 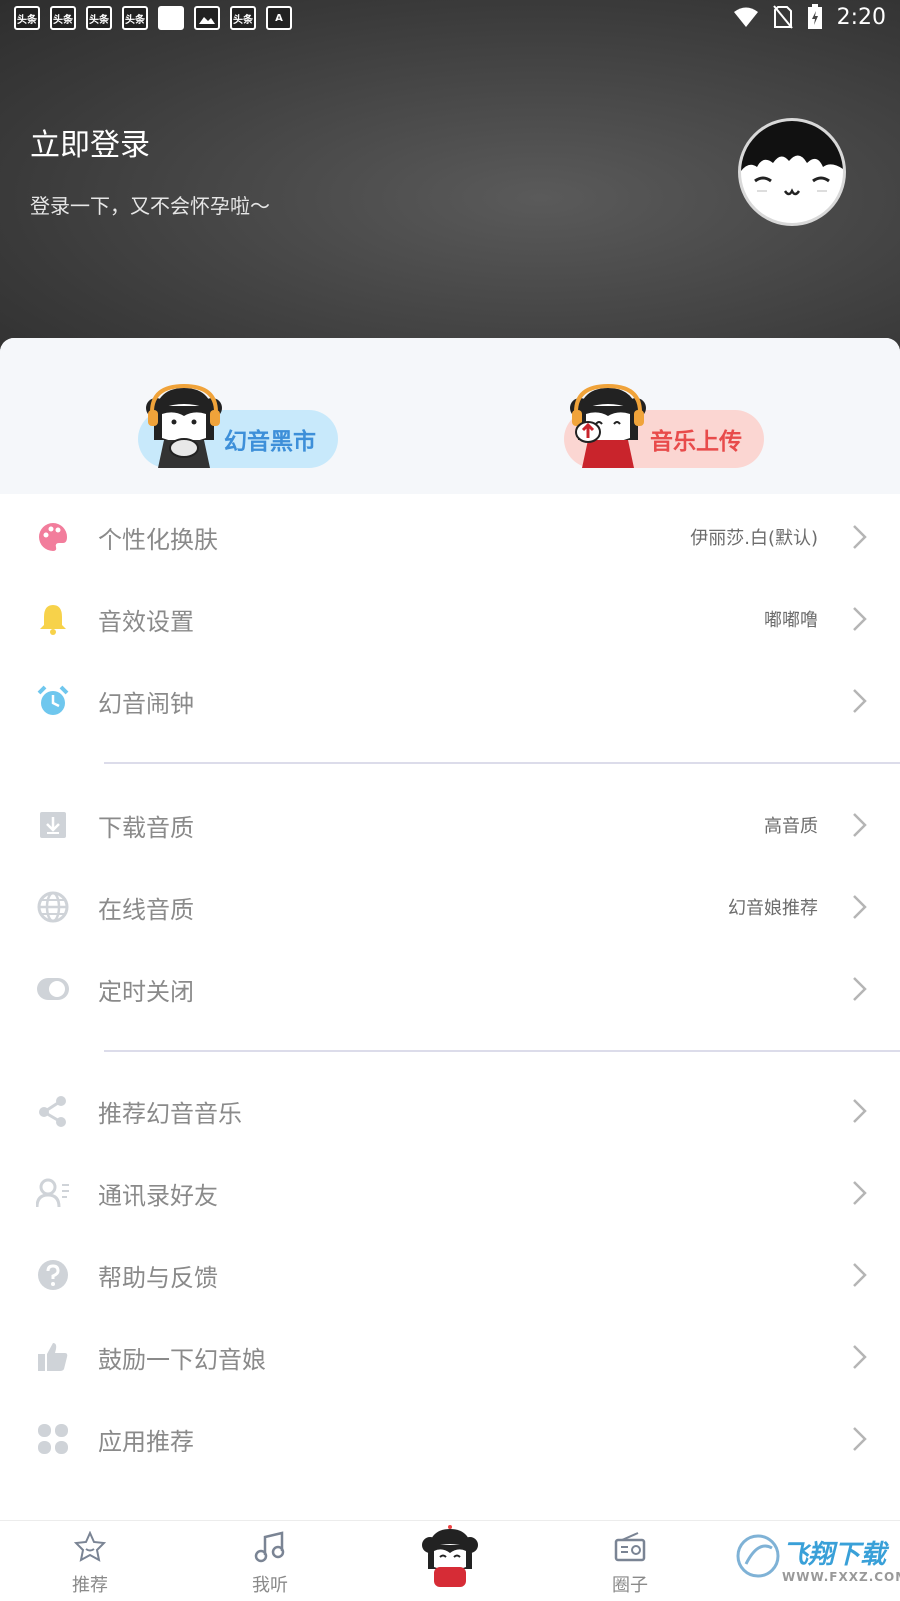 I want to click on menu-item-label: 定时关闭, so click(x=146, y=991).